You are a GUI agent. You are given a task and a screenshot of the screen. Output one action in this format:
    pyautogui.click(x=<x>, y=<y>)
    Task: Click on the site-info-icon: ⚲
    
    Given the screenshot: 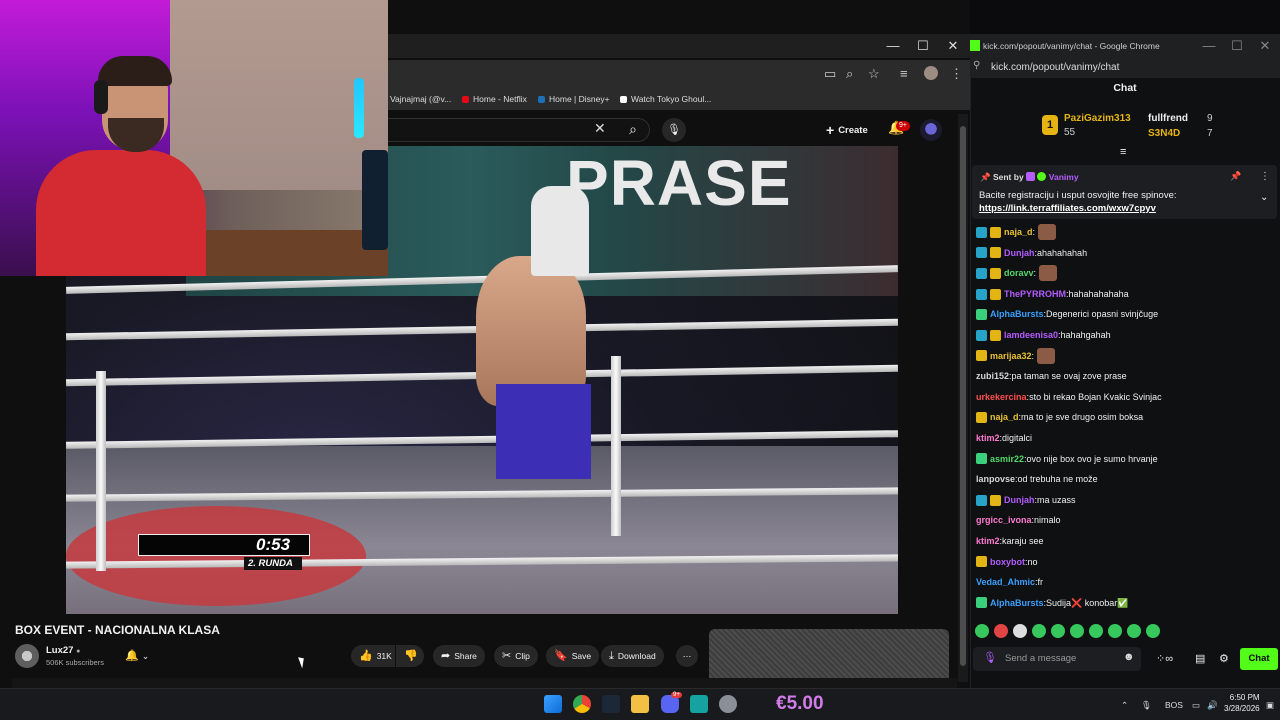 What is the action you would take?
    pyautogui.click(x=976, y=65)
    